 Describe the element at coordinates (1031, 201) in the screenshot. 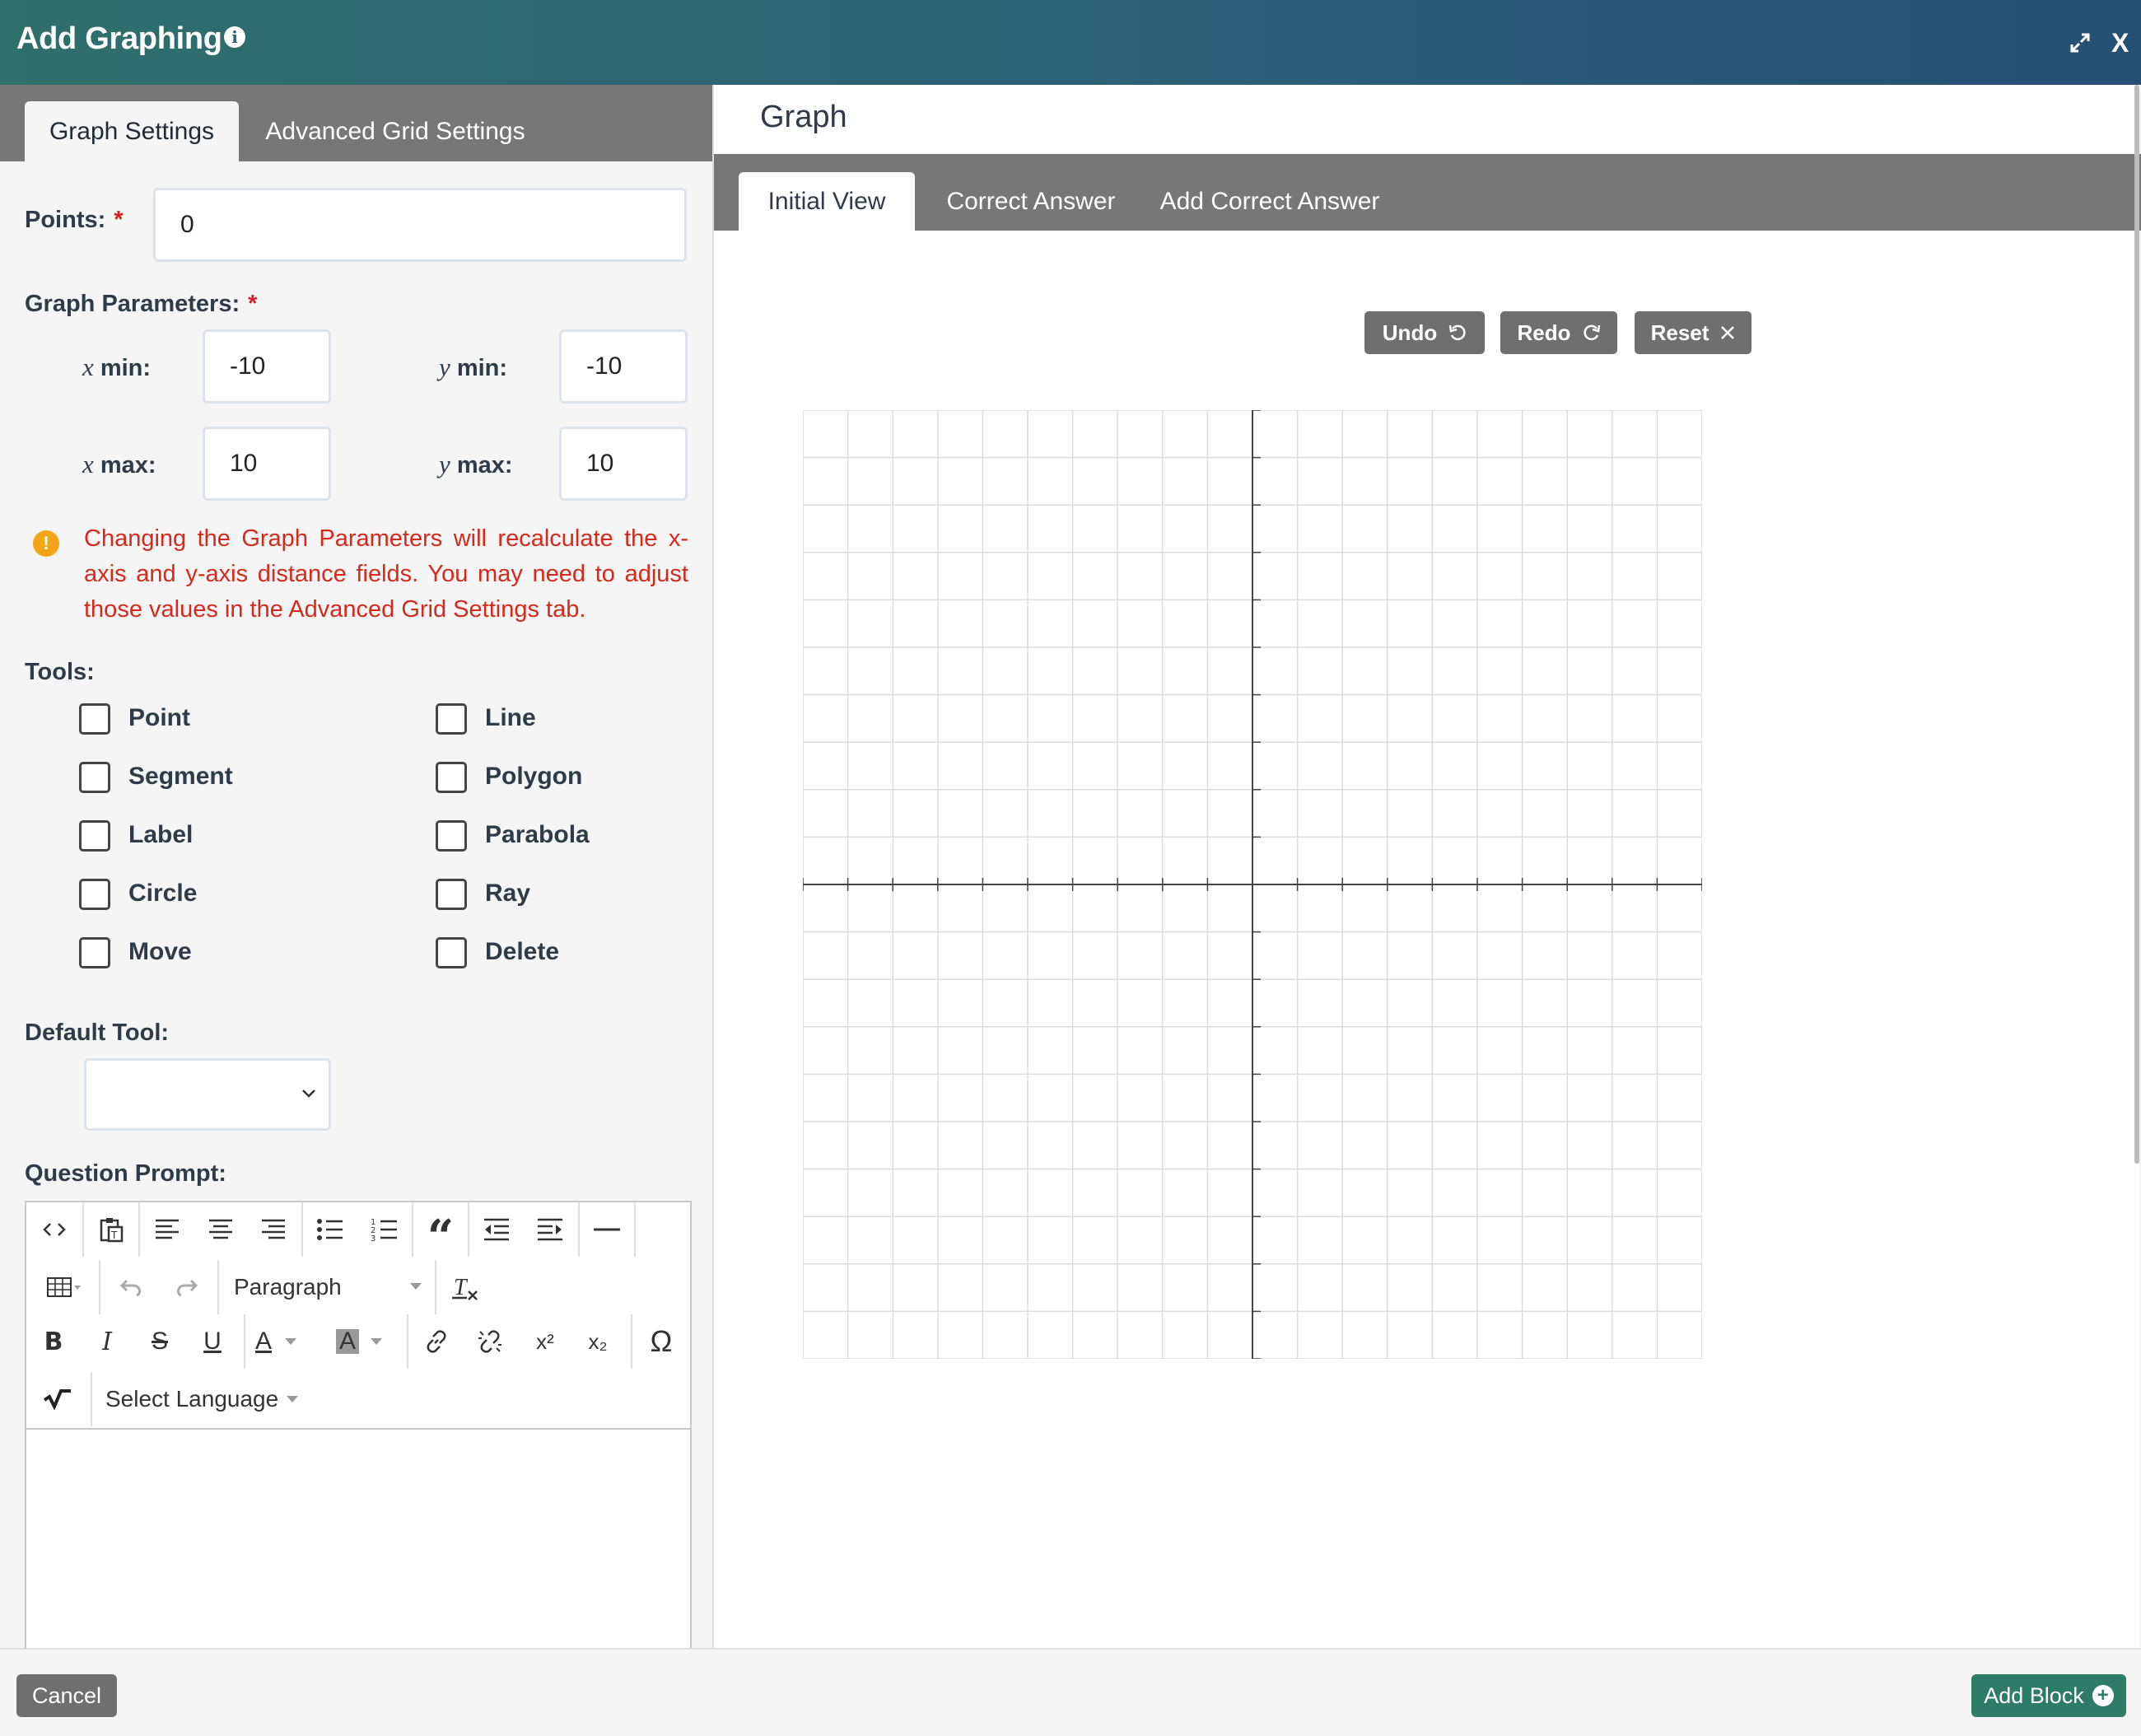

I see `tab-correct-answer: Correct Answer` at that location.